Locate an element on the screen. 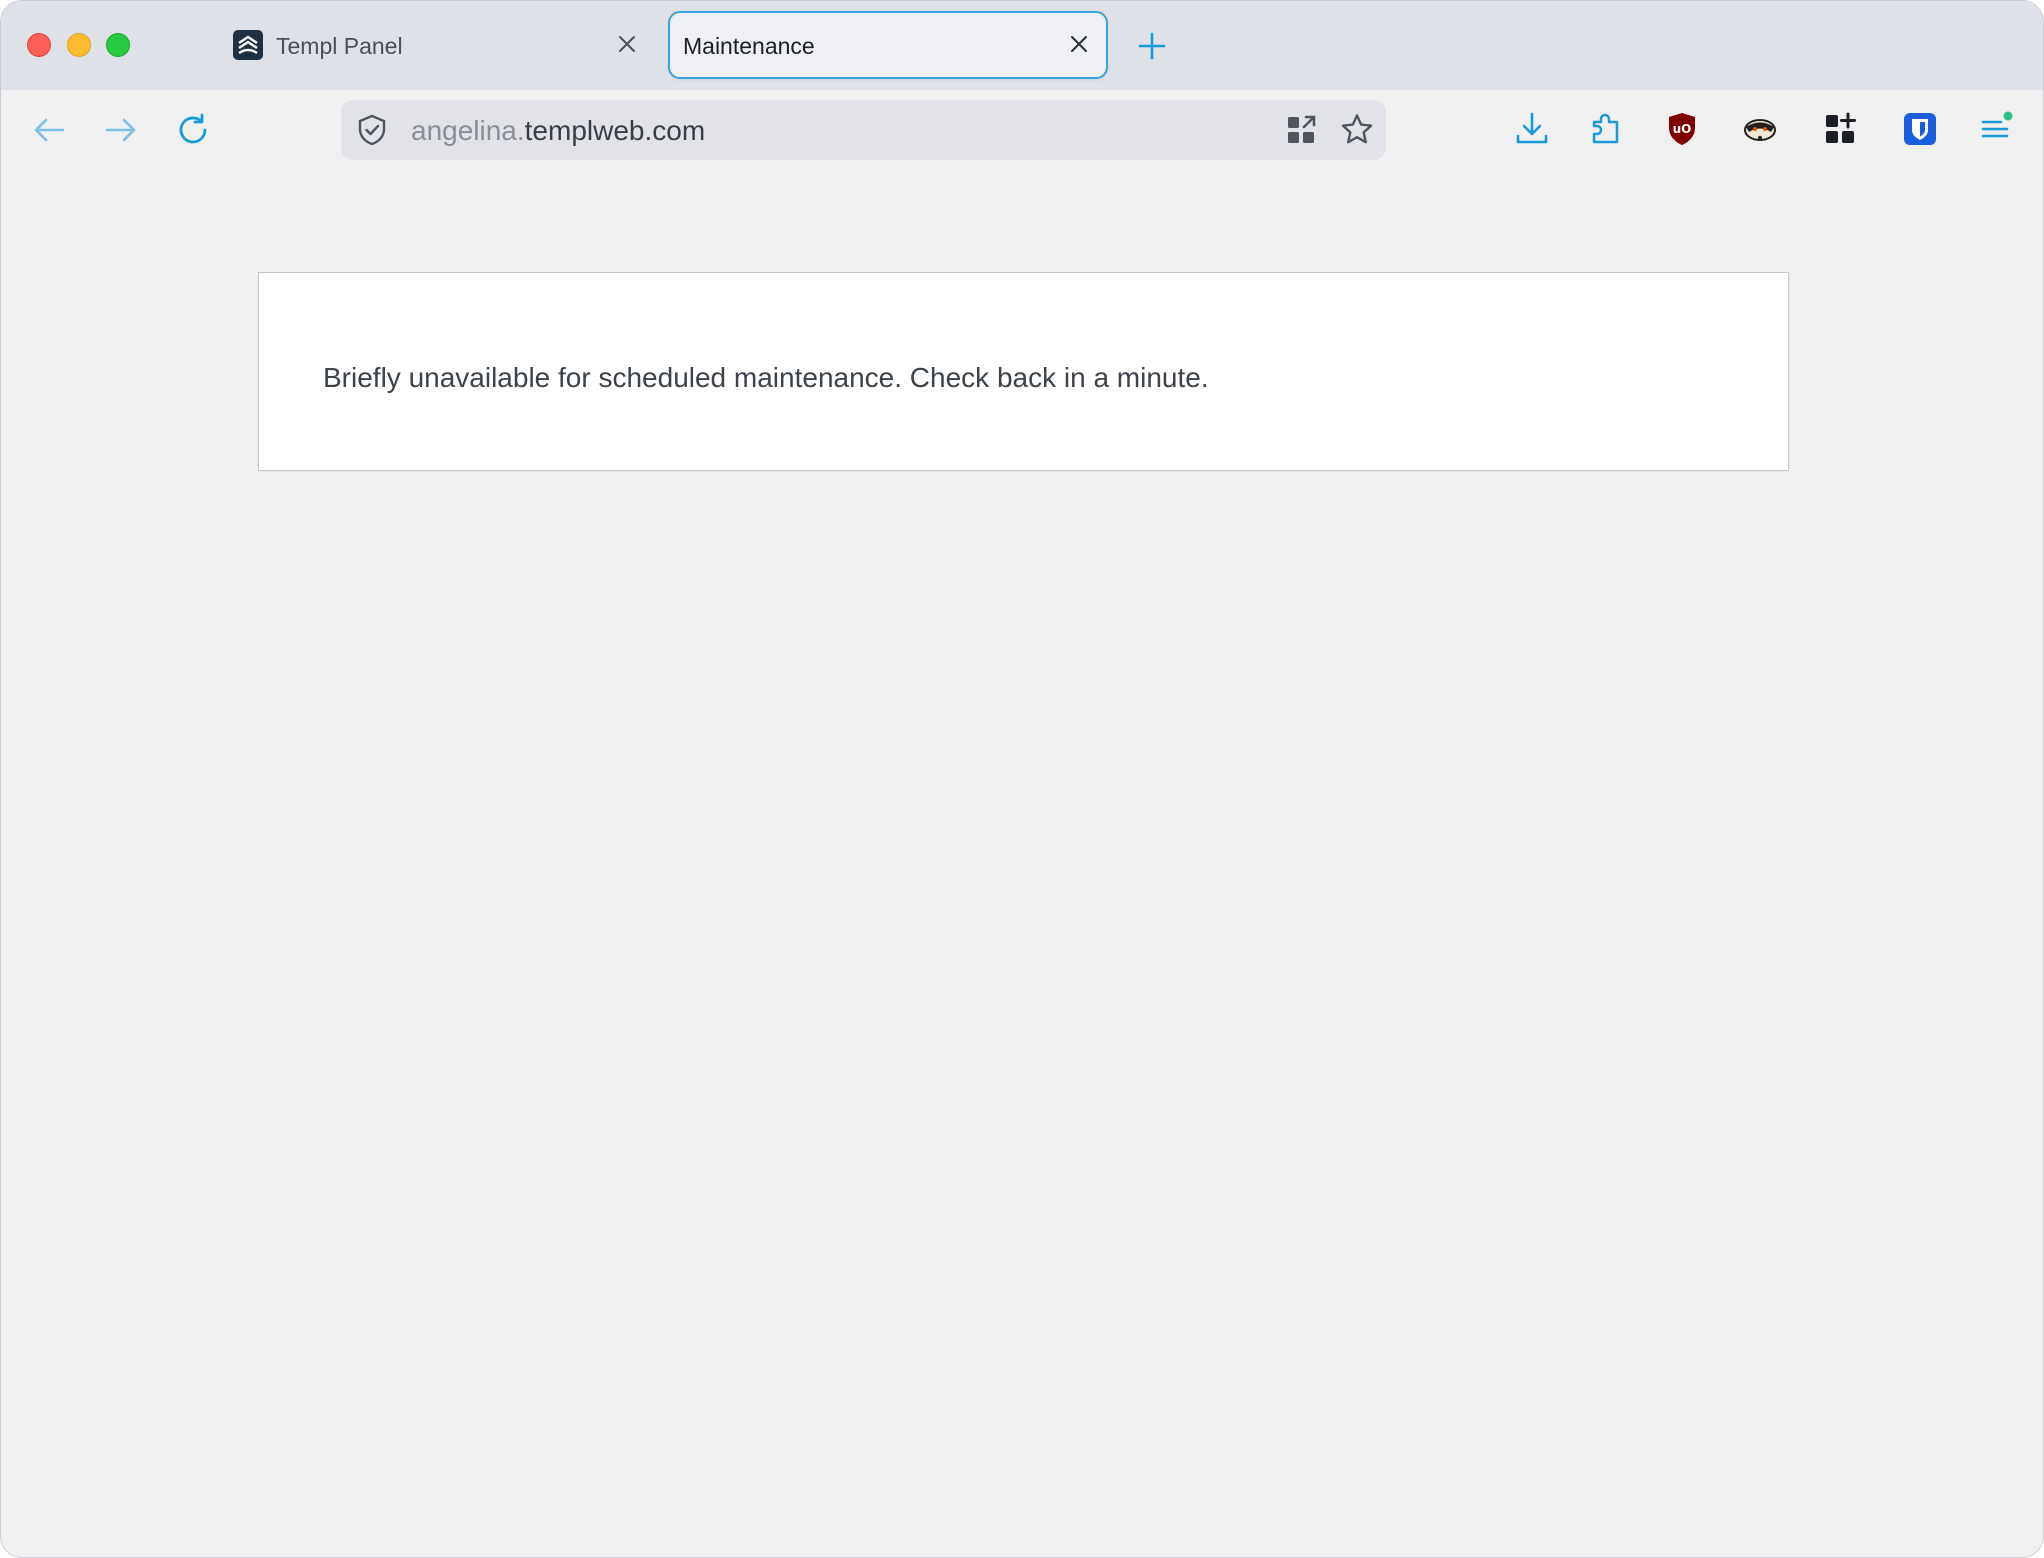 The image size is (2044, 1558). svg-text: uO is located at coordinates (1682, 129).